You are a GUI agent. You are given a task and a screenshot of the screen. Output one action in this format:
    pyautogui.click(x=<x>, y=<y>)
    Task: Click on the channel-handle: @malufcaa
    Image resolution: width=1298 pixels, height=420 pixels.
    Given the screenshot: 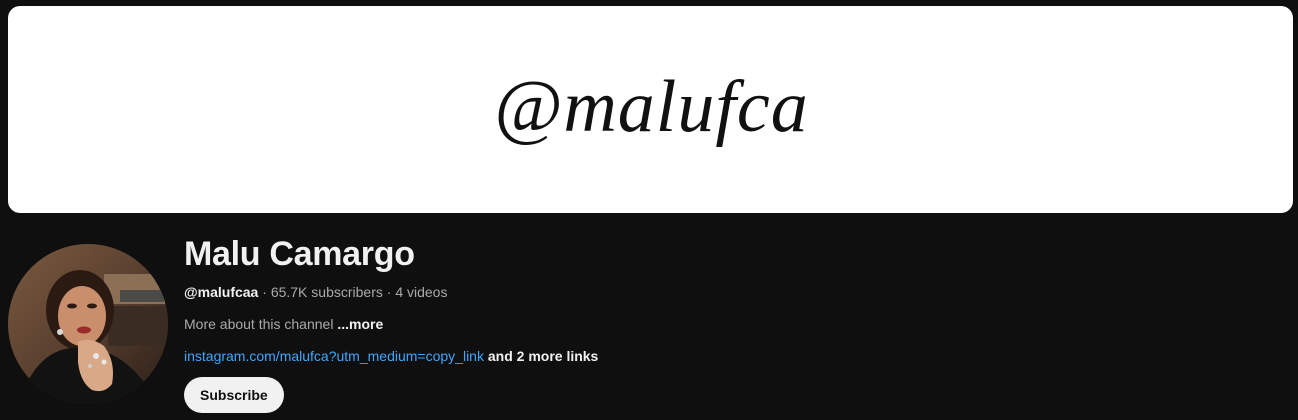 What is the action you would take?
    pyautogui.click(x=221, y=292)
    